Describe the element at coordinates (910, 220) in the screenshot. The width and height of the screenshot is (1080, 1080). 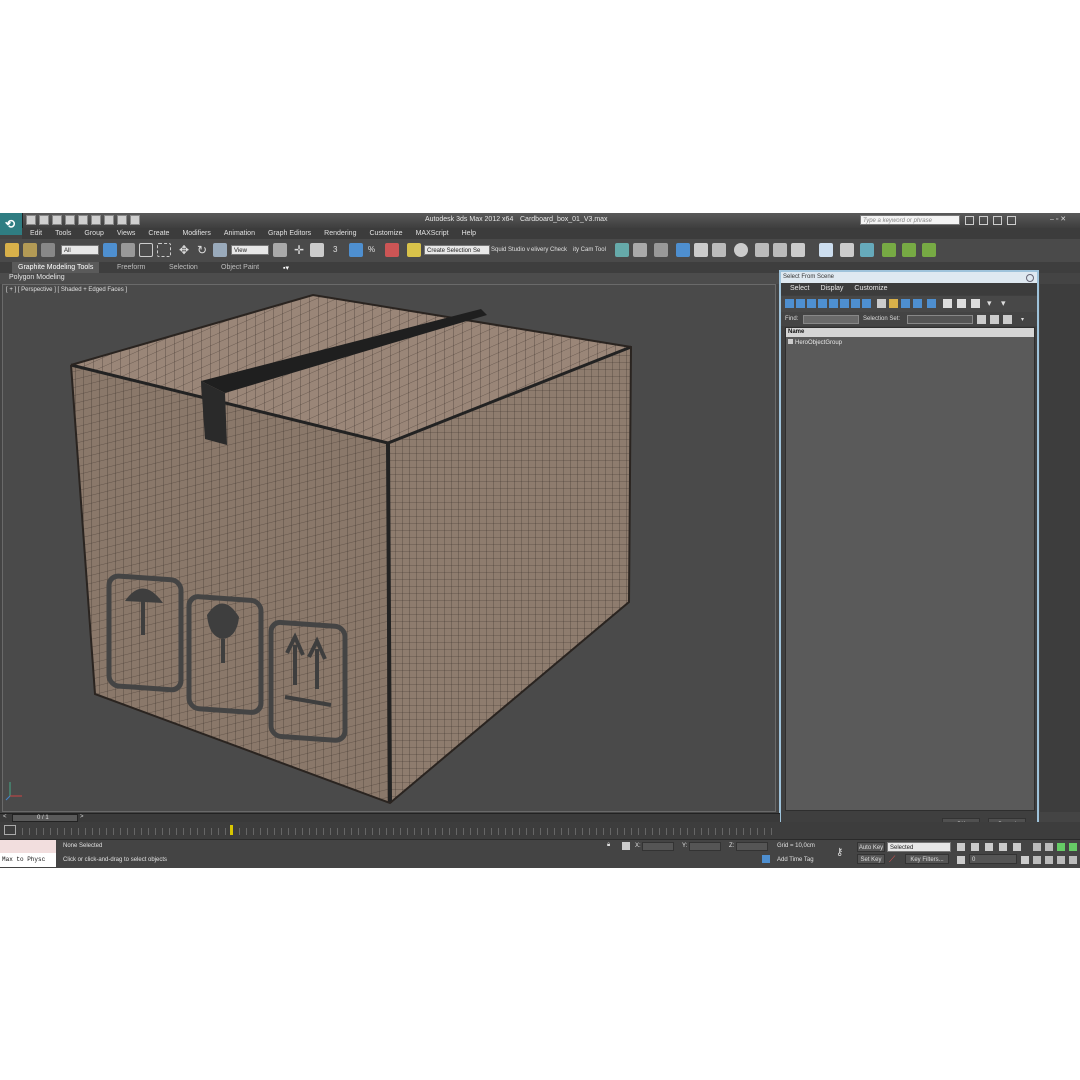
I see `search-input: Type a keyword or phrase` at that location.